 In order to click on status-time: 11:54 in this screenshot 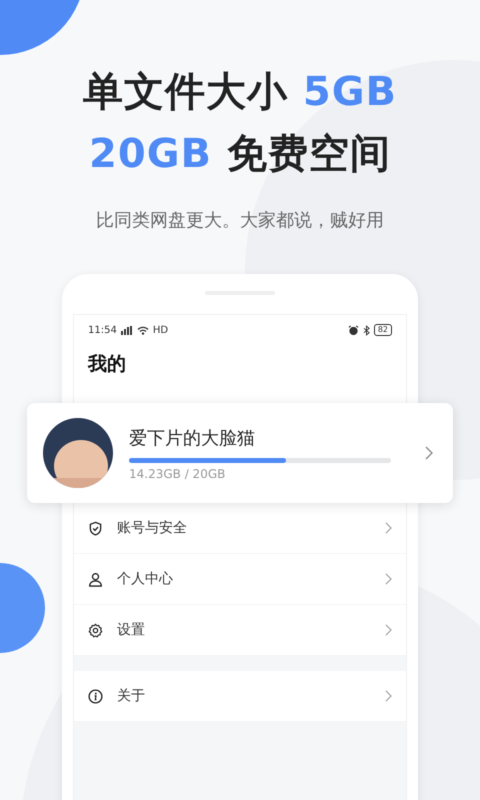, I will do `click(102, 330)`.